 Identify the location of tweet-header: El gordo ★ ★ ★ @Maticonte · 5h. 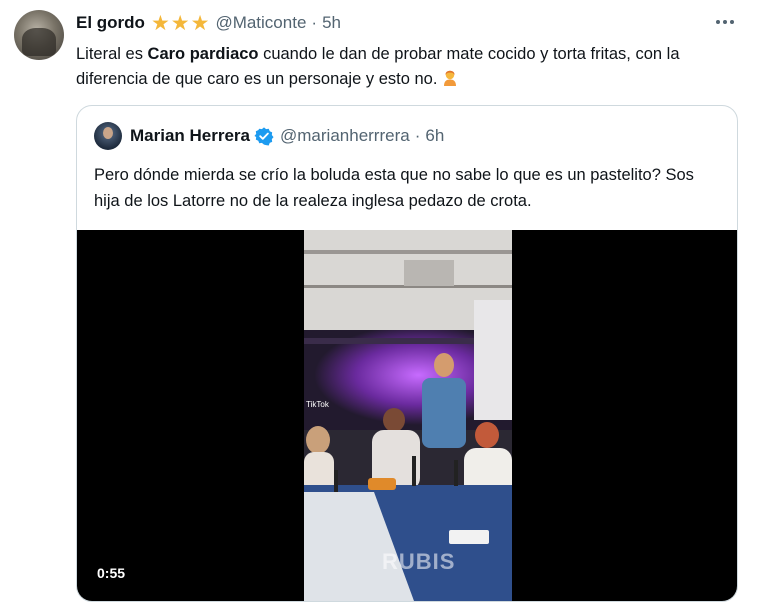
(208, 23).